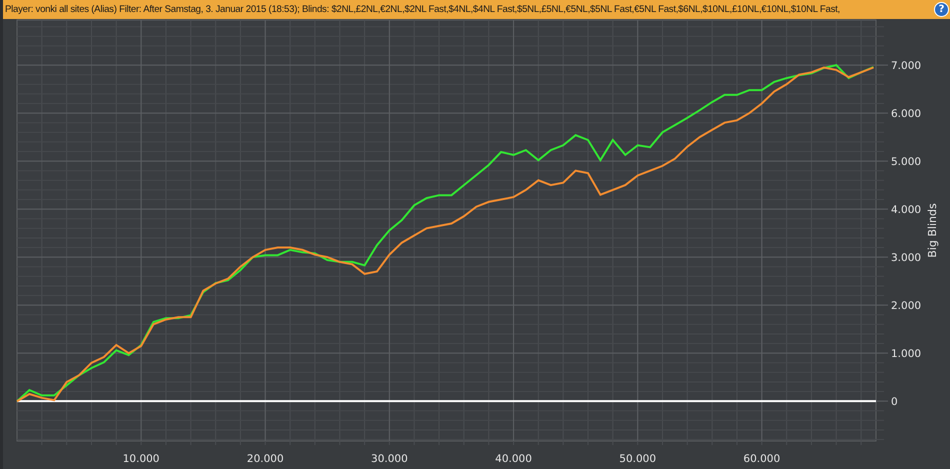 The width and height of the screenshot is (950, 469). I want to click on x-tick-label: 50.000, so click(637, 459).